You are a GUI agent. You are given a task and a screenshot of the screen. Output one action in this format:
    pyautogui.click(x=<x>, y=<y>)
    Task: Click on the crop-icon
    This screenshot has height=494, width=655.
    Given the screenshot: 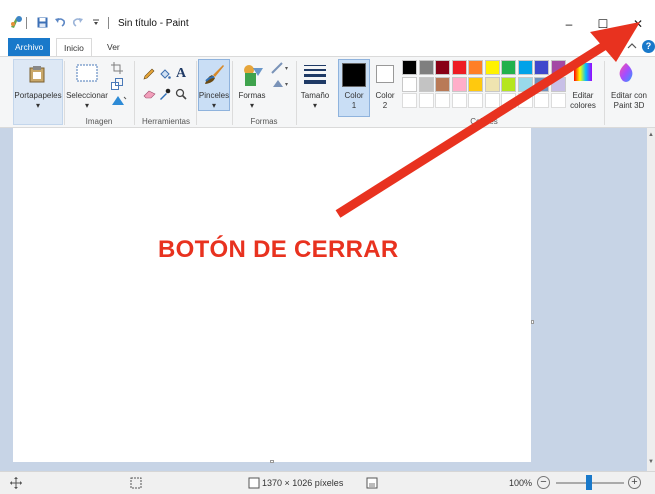 What is the action you would take?
    pyautogui.click(x=117, y=68)
    